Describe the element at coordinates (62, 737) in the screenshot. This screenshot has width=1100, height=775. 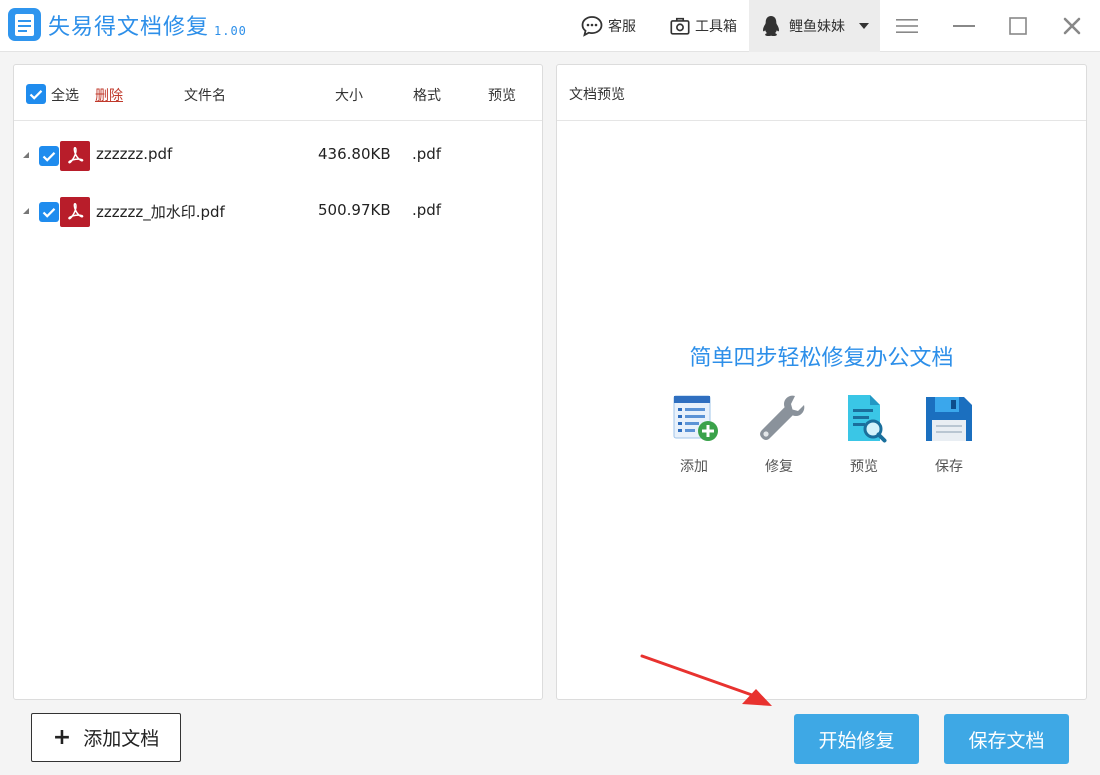
I see `plus-icon: +` at that location.